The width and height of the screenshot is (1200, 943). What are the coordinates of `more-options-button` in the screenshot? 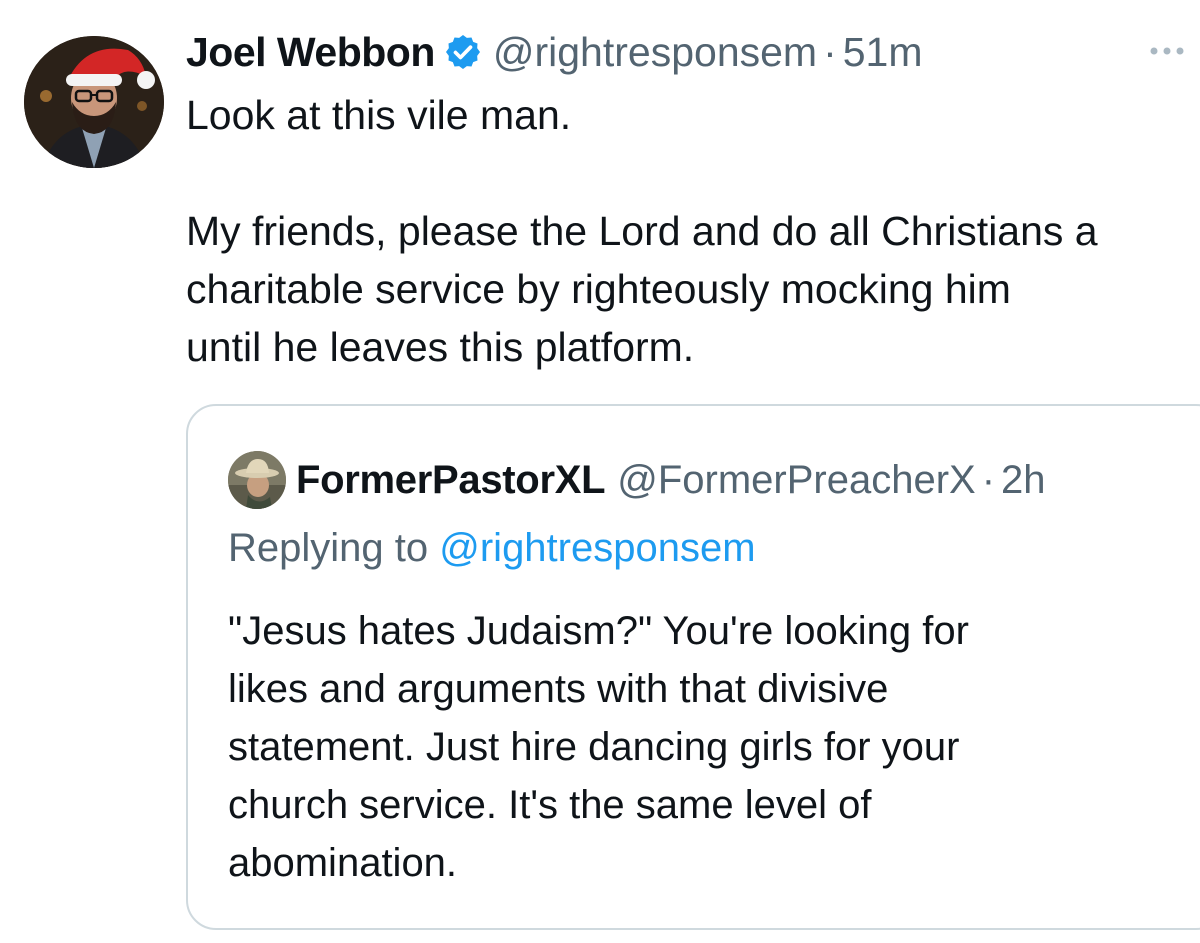 It's located at (1170, 51).